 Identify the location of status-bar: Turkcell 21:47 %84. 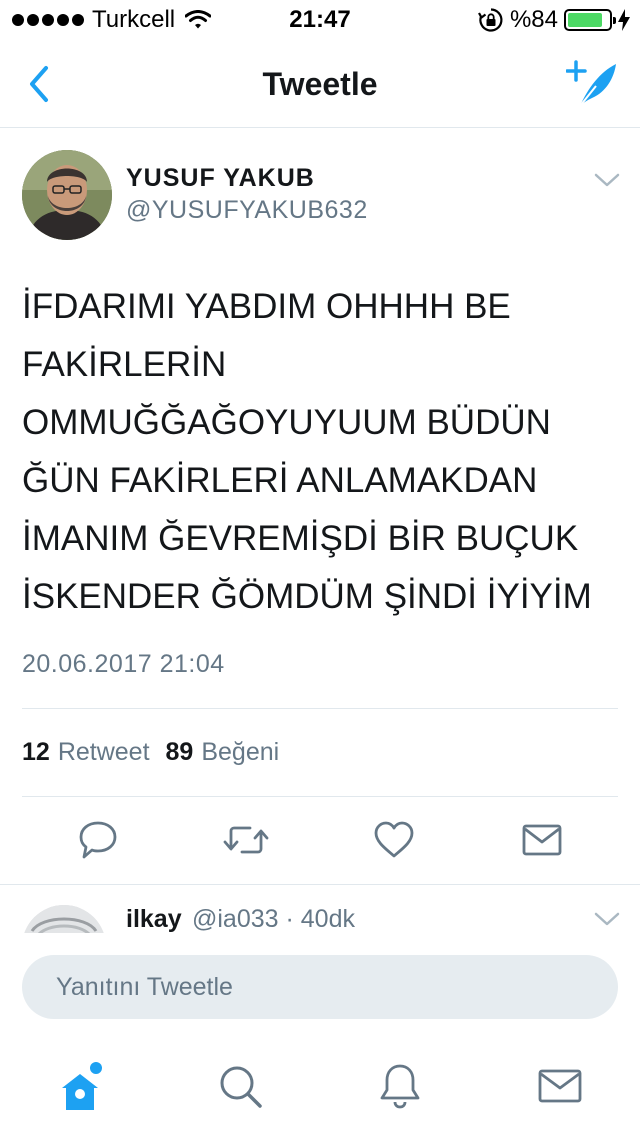
(320, 20).